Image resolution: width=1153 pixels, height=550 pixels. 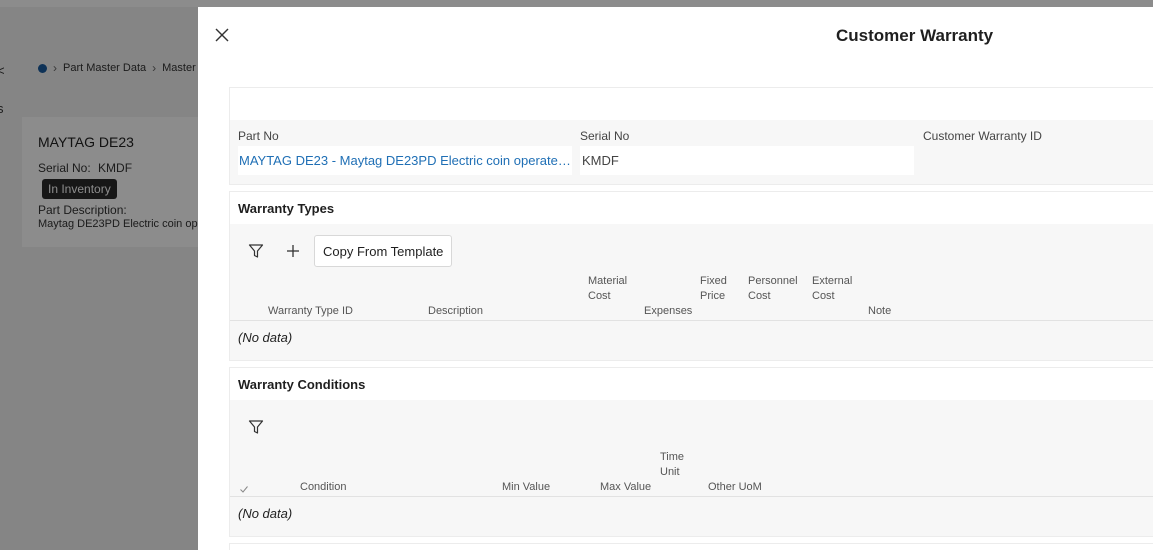 I want to click on next-section-edge, so click(x=691, y=546).